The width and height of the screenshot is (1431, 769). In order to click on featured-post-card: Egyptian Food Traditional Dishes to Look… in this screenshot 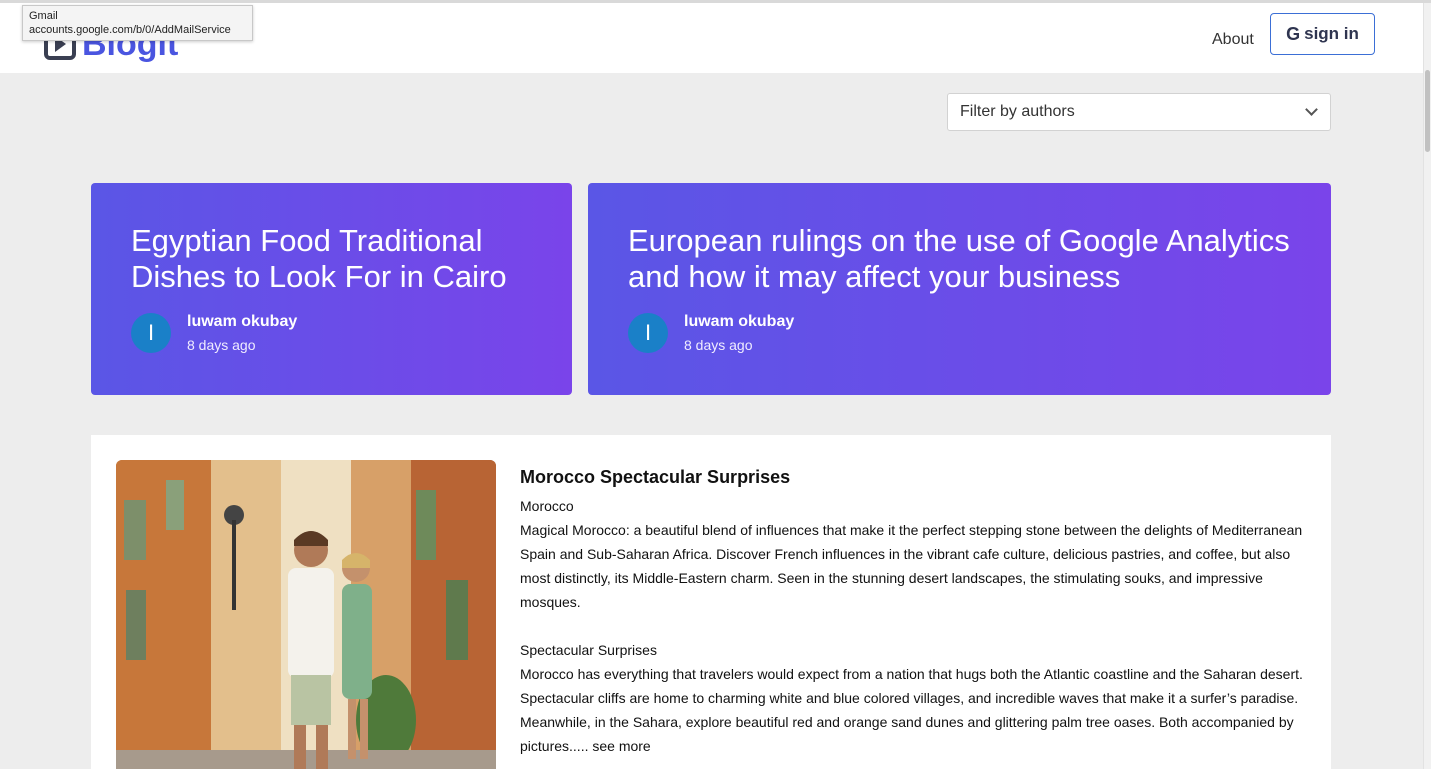, I will do `click(331, 289)`.